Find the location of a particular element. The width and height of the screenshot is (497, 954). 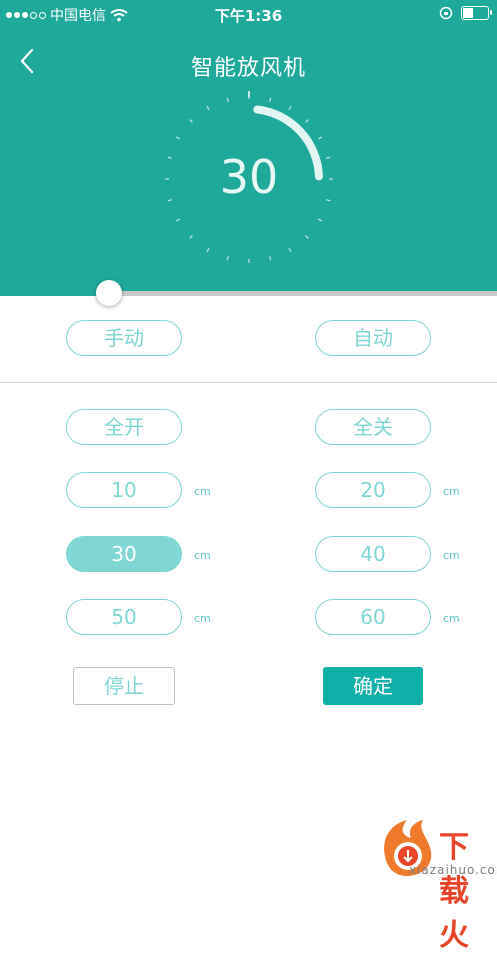

close-all-button: 全关 is located at coordinates (373, 427).